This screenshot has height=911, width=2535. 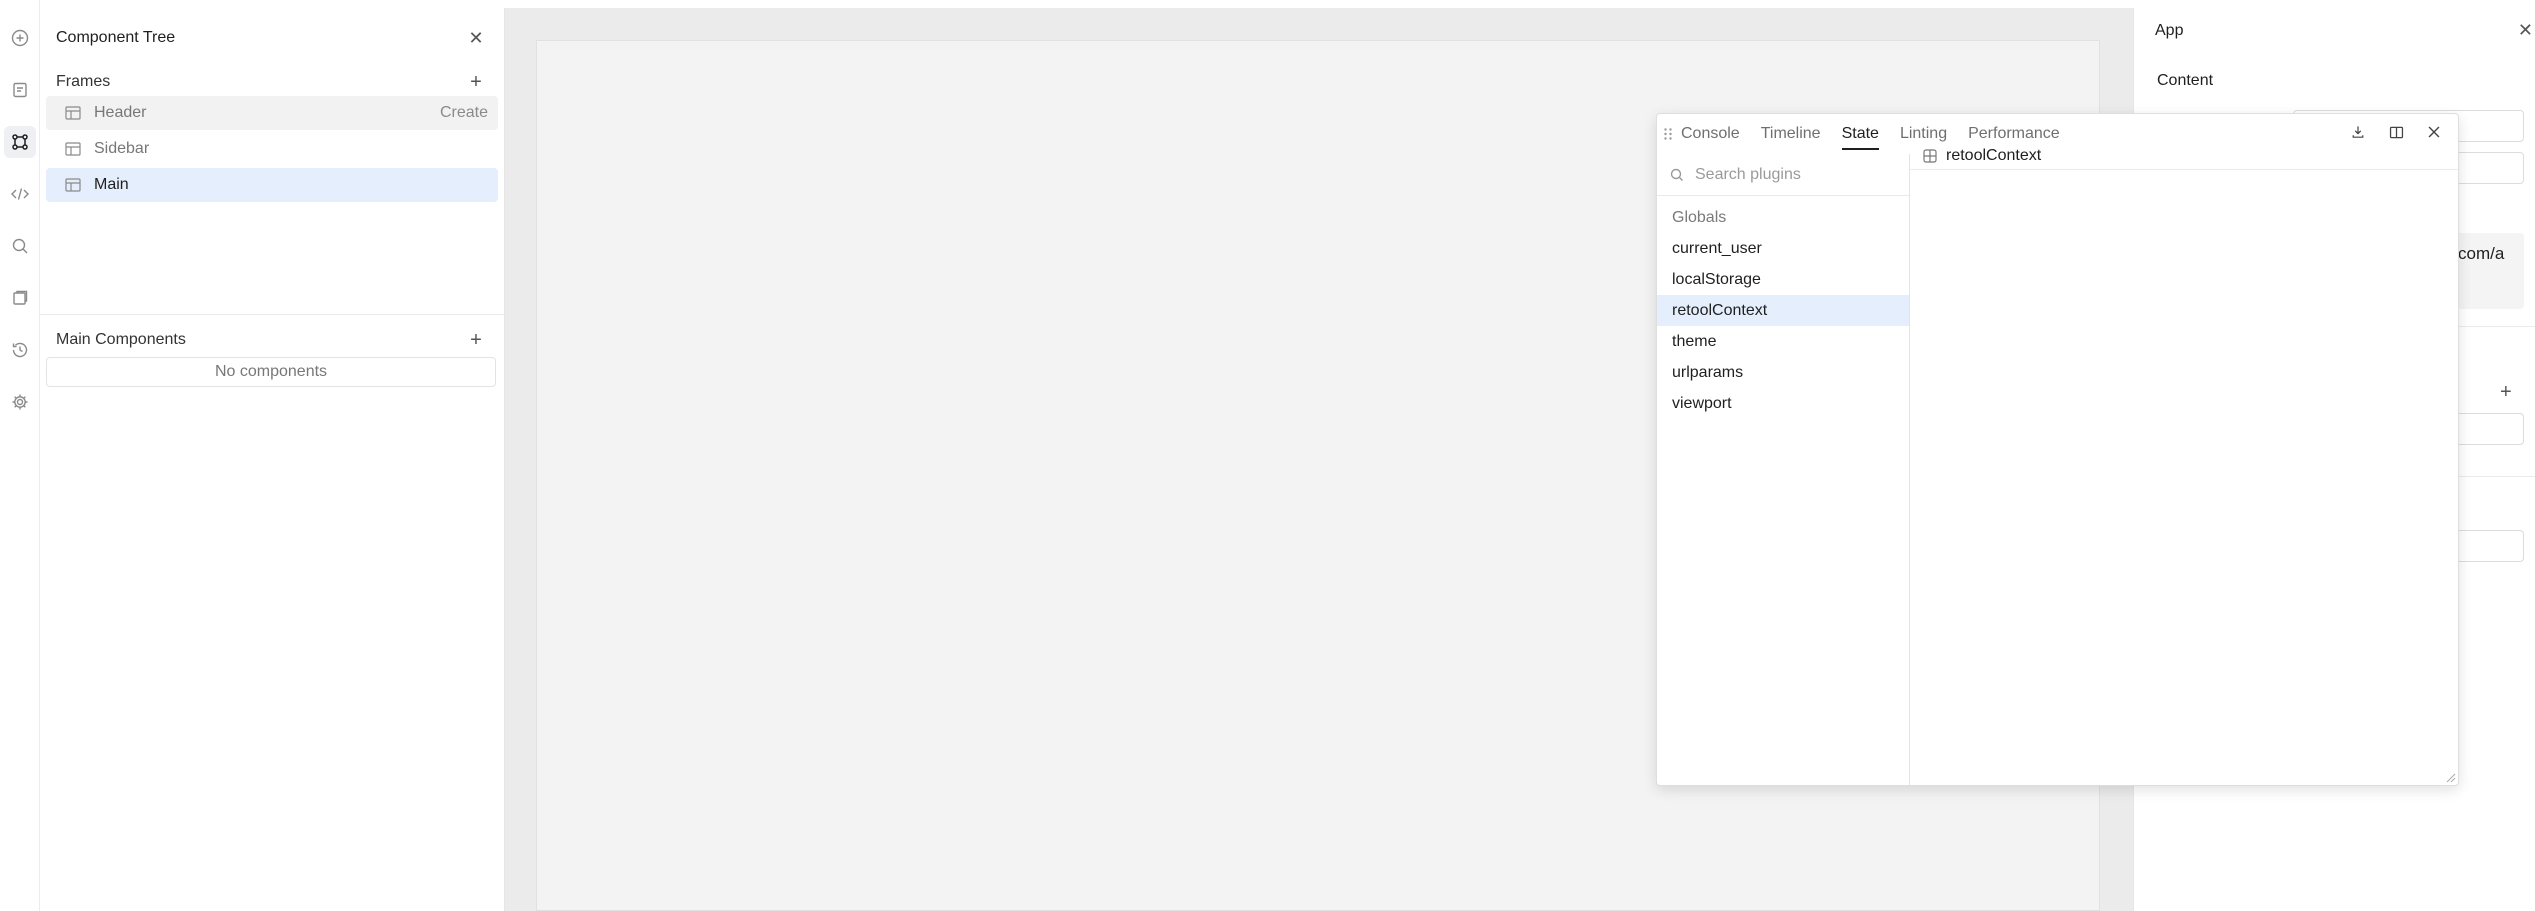 I want to click on list-item: current_user, so click(x=1783, y=248).